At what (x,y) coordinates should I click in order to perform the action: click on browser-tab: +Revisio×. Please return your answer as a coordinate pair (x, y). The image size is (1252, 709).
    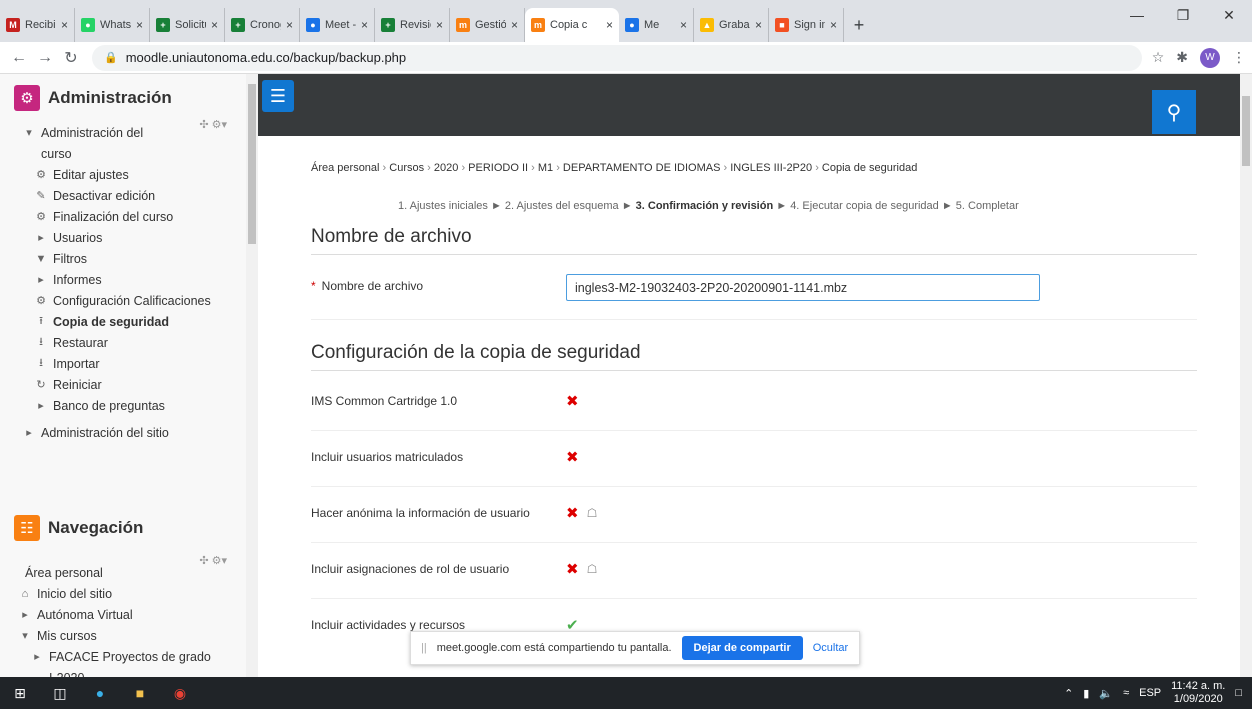
    Looking at the image, I should click on (412, 25).